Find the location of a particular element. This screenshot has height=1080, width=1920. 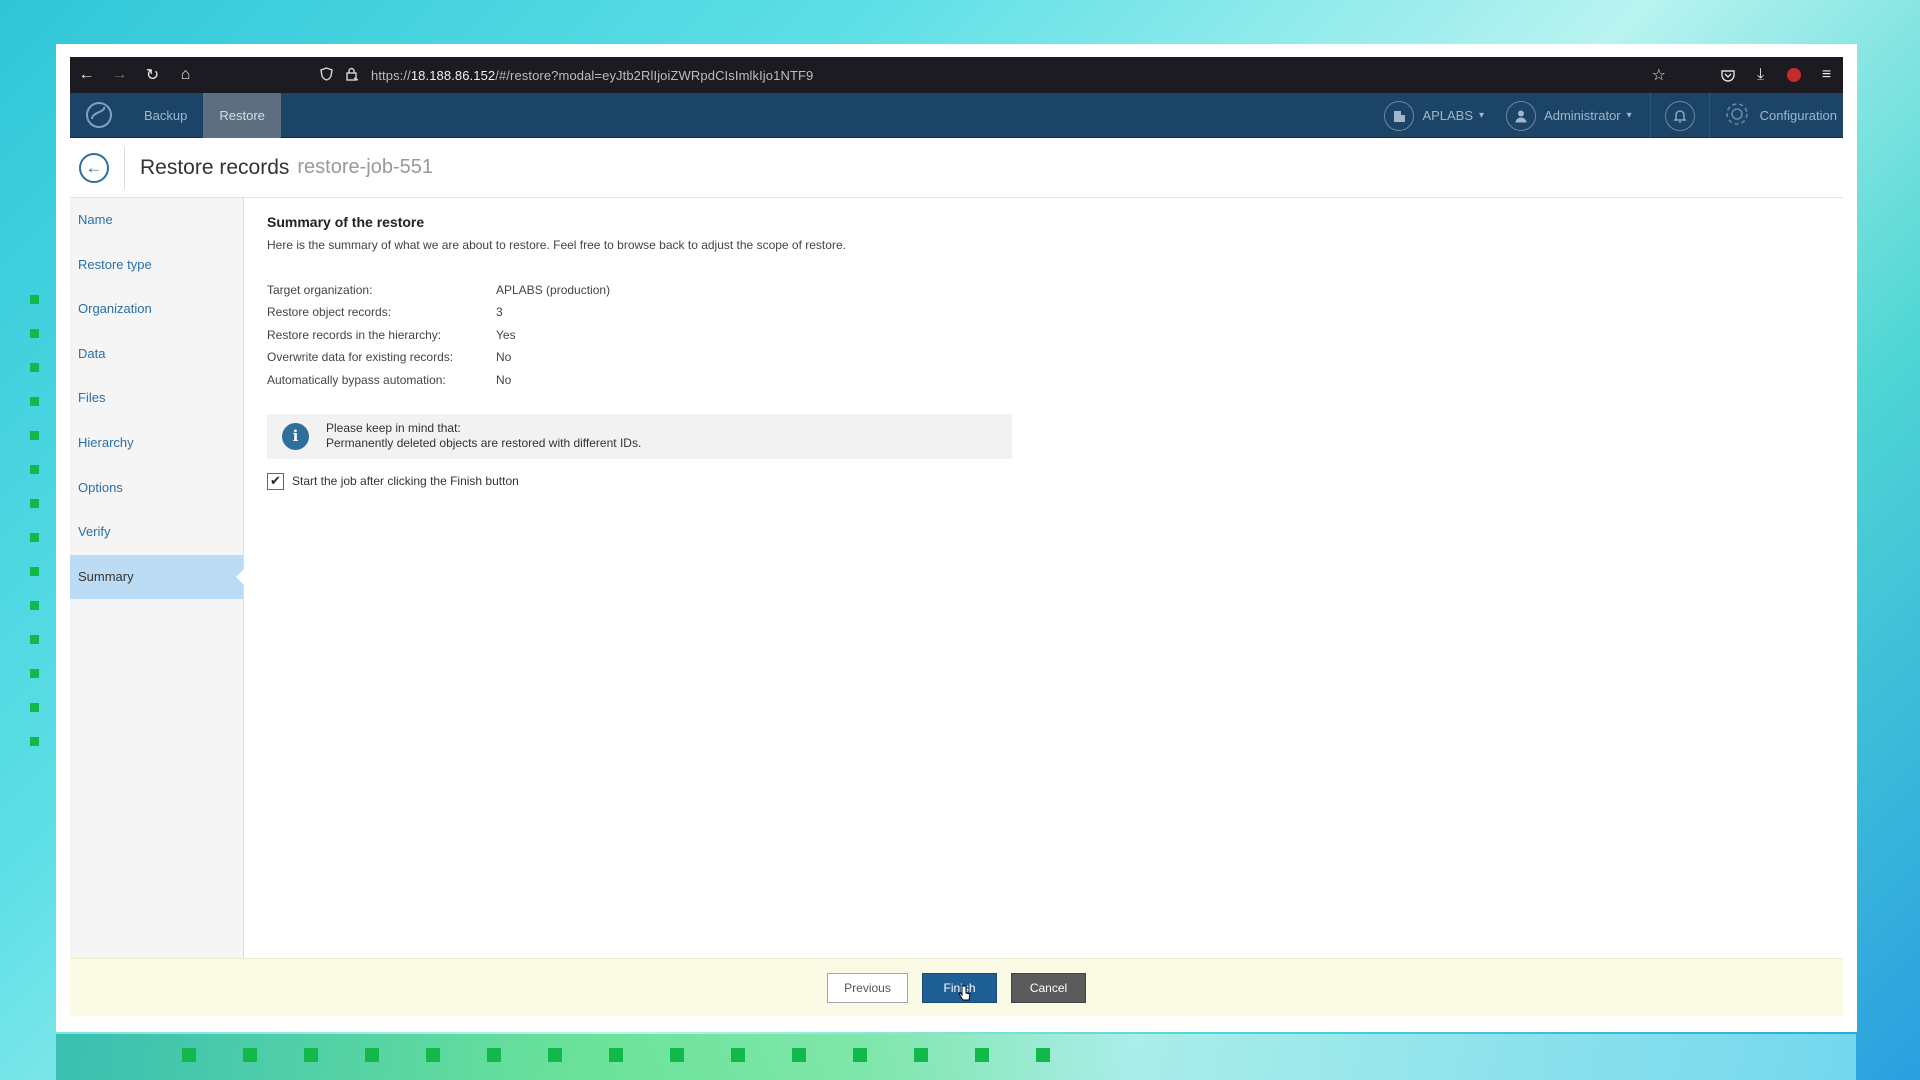

header-right: APLABS ▾ Administrator ▾ Configuration is located at coordinates (1599, 115).